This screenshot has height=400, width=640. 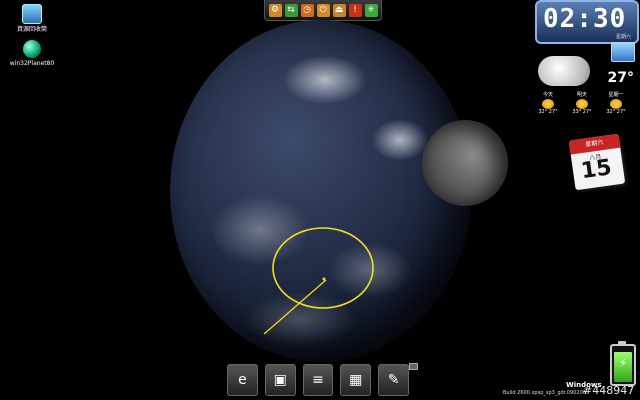 What do you see at coordinates (323, 268) in the screenshot?
I see `orbit-marker-ring` at bounding box center [323, 268].